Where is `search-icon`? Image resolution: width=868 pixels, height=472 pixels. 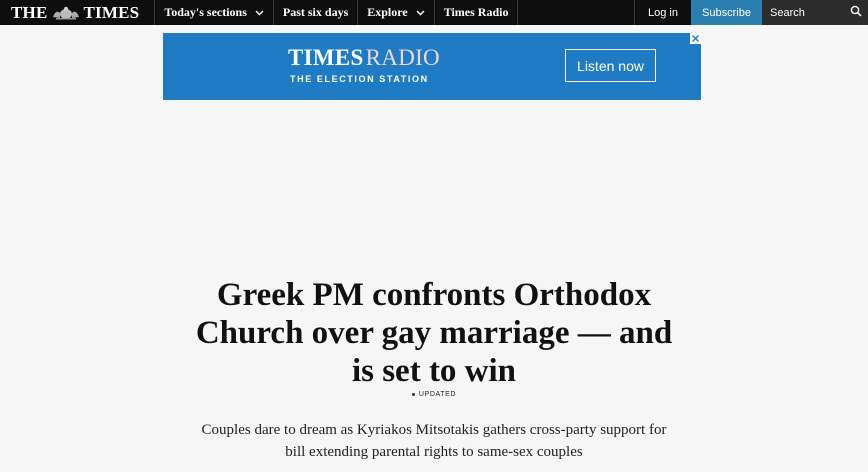
search-icon is located at coordinates (856, 12).